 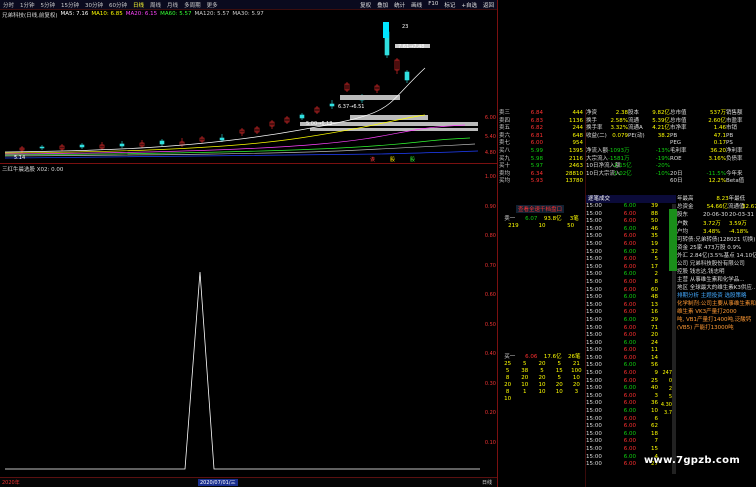 What do you see at coordinates (654, 365) in the screenshot?
I see `tick-volume: 56` at bounding box center [654, 365].